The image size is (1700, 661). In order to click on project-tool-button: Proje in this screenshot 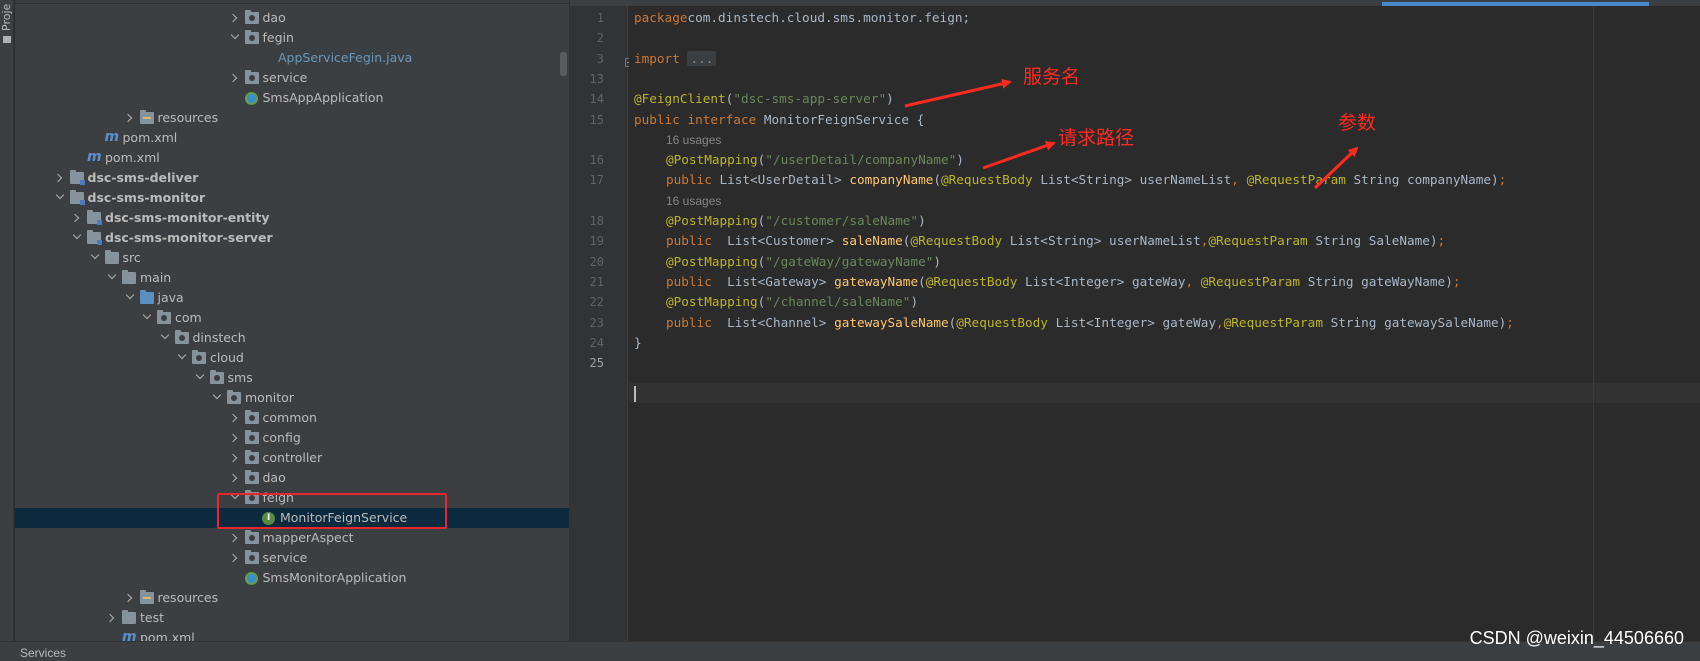, I will do `click(7, 17)`.